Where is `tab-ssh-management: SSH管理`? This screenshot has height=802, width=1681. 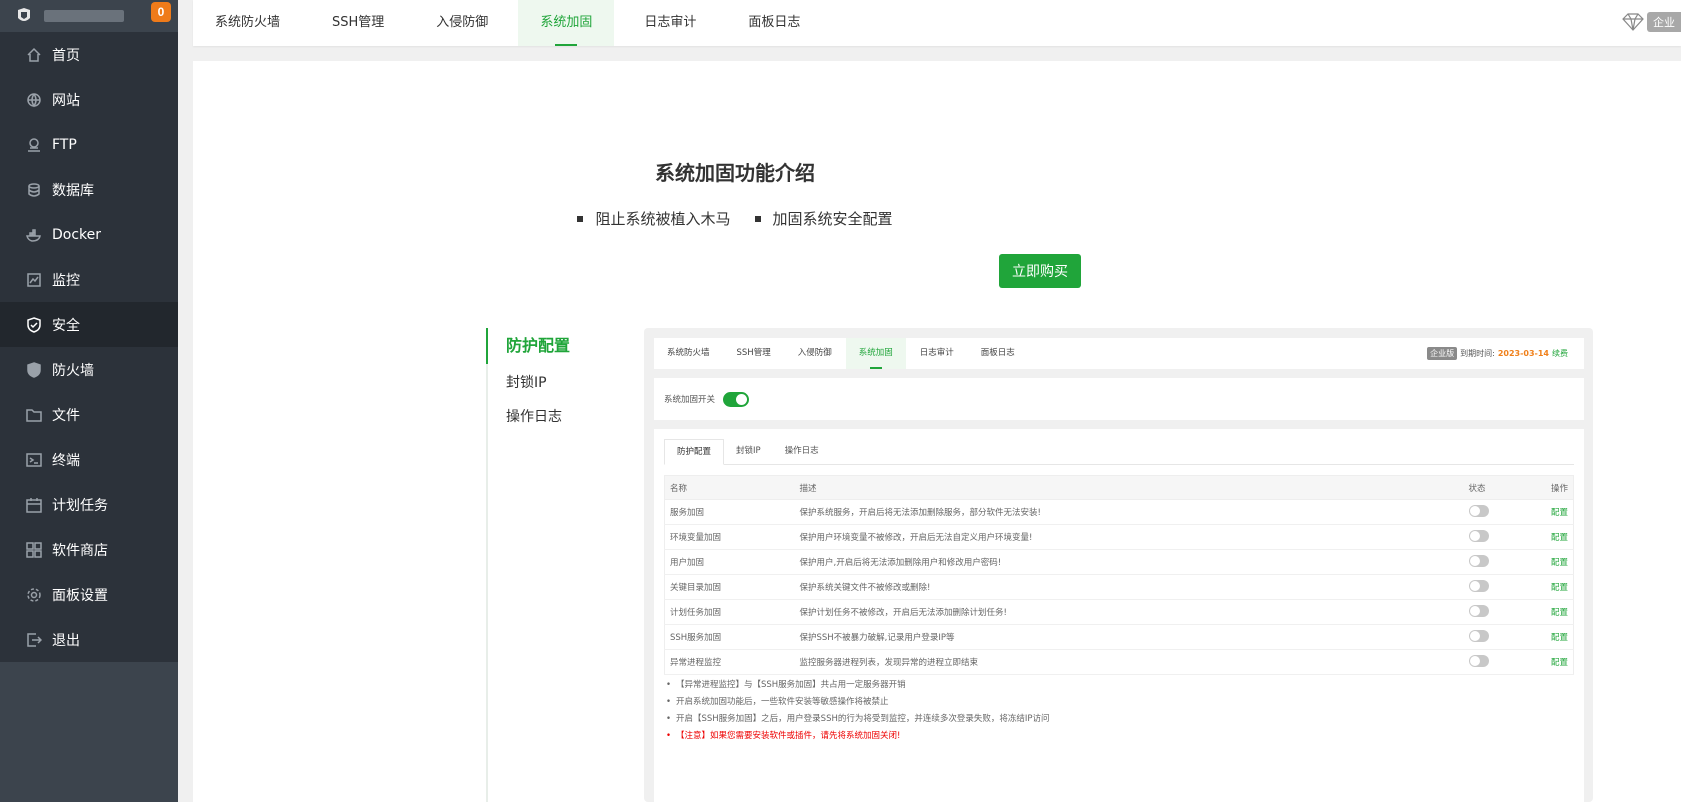
tab-ssh-management: SSH管理 is located at coordinates (358, 23).